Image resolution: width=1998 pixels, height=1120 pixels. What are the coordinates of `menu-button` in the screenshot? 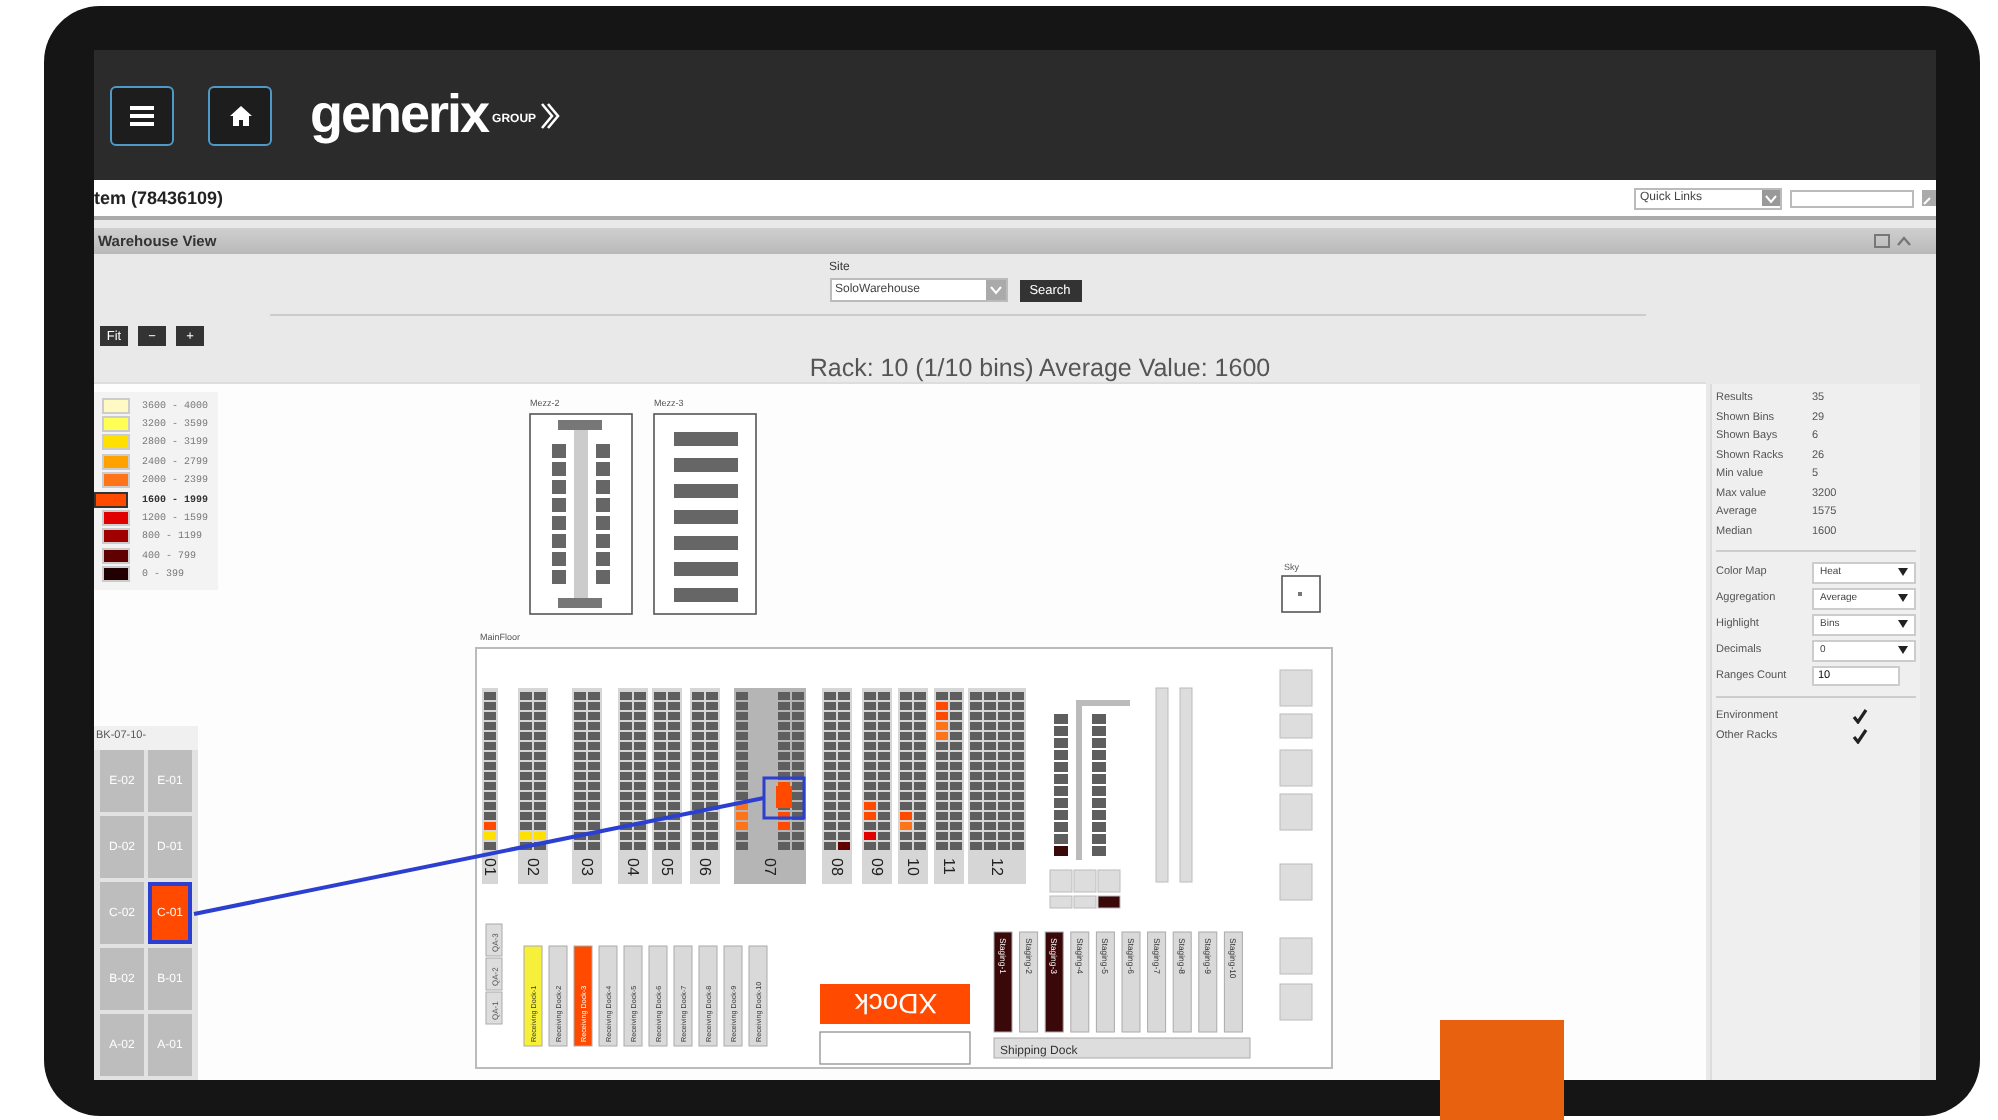 It's located at (142, 115).